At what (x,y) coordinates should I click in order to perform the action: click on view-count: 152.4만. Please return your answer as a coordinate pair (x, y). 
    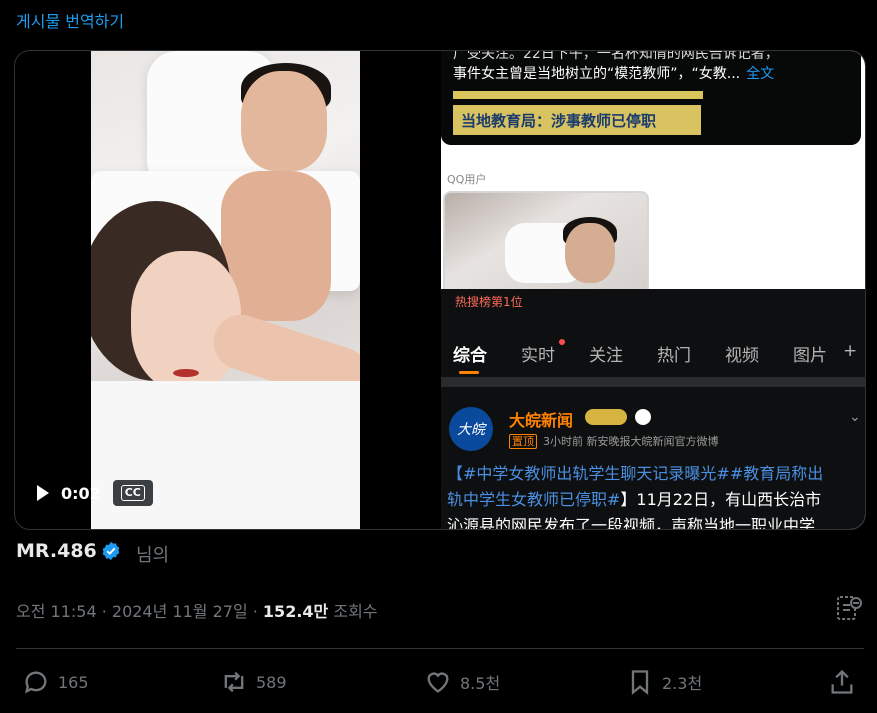
    Looking at the image, I should click on (295, 611).